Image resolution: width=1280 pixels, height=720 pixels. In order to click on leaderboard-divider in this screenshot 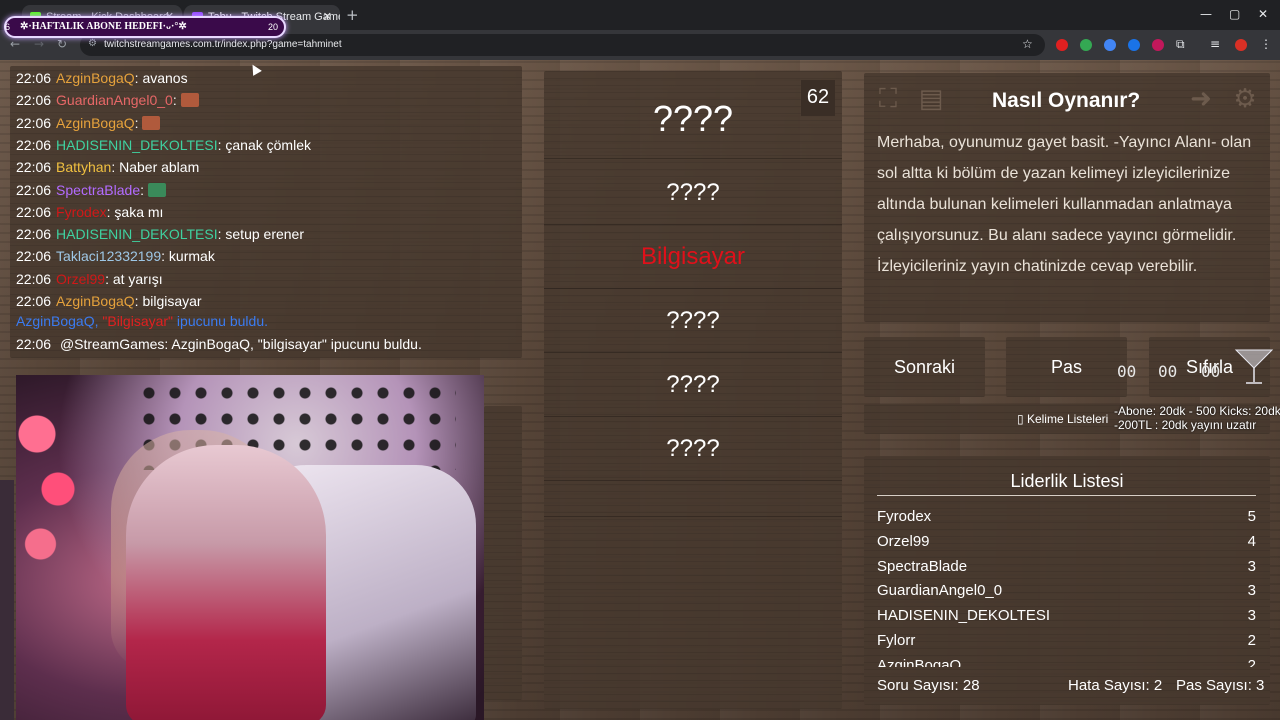, I will do `click(1066, 495)`.